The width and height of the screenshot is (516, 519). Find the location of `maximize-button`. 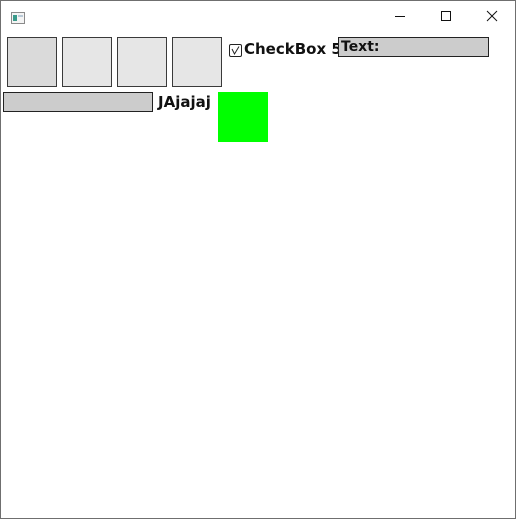

maximize-button is located at coordinates (446, 16).